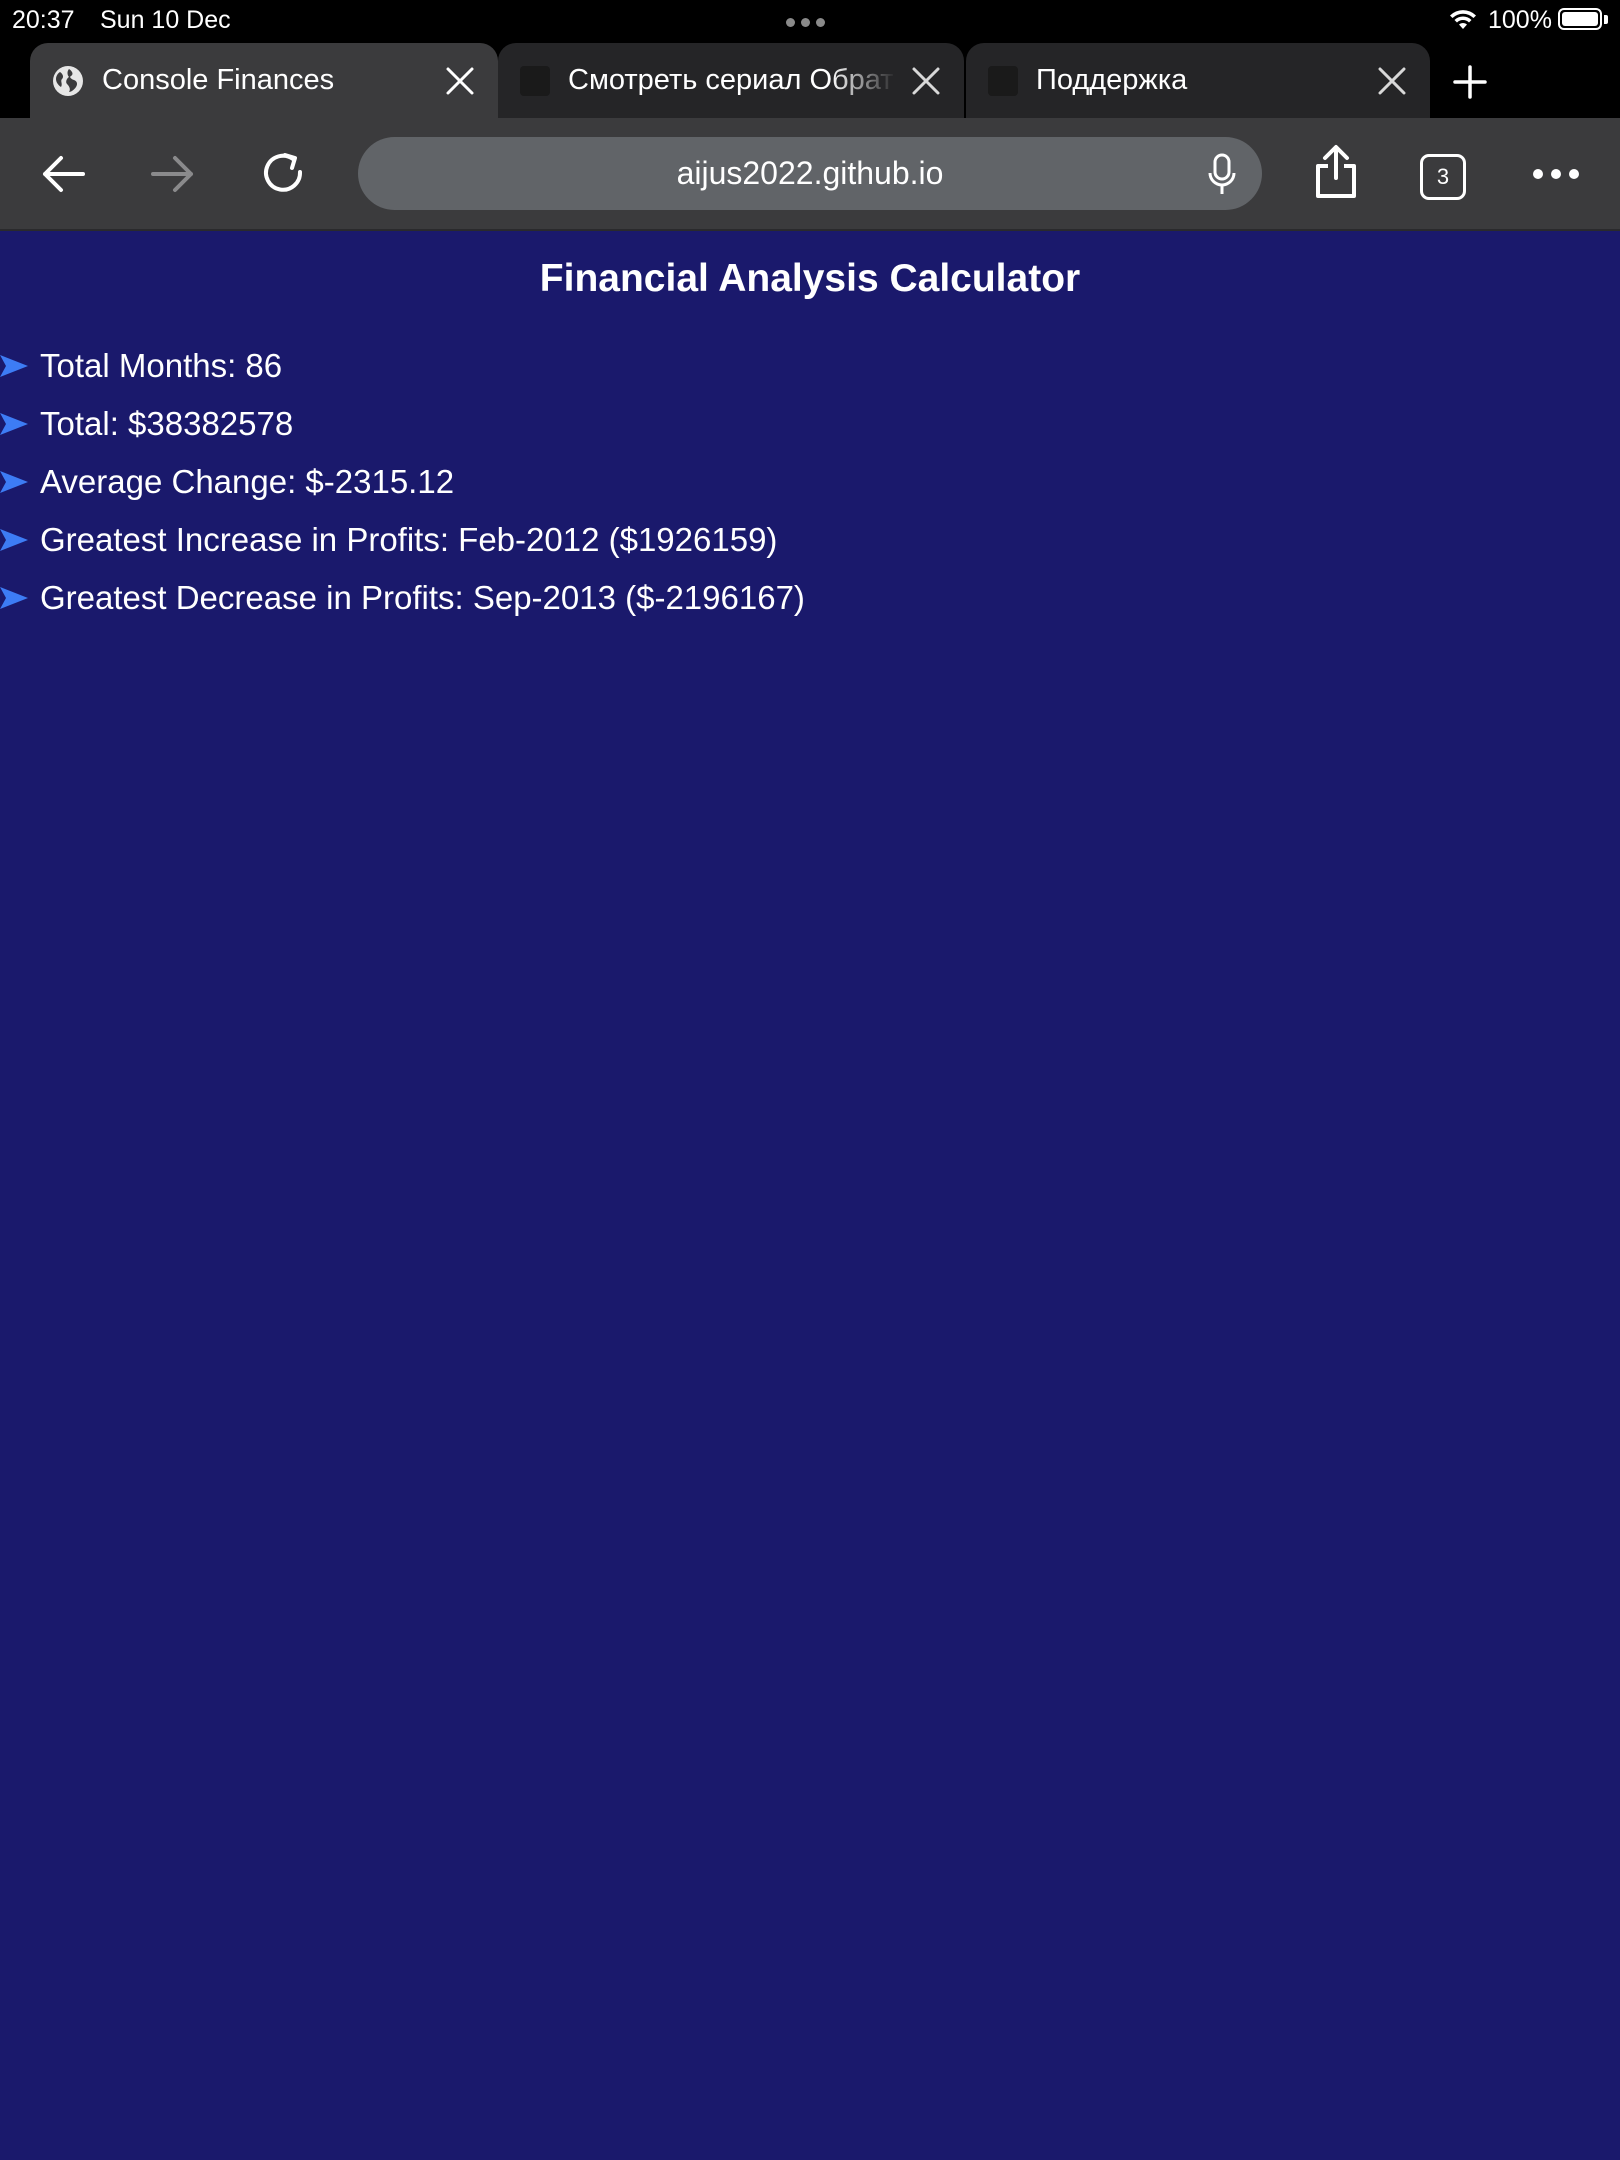  I want to click on share-icon, so click(1336, 171).